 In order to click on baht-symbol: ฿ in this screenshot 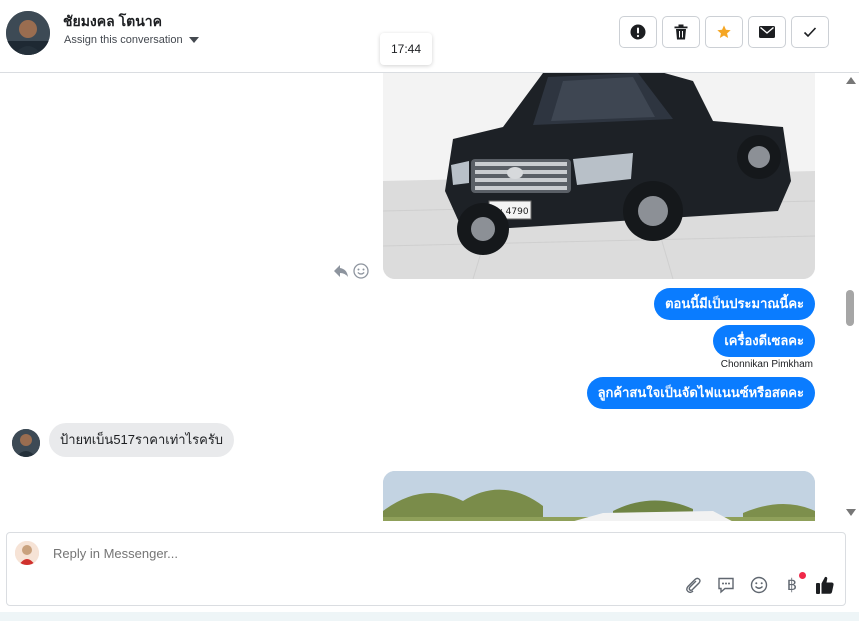, I will do `click(792, 585)`.